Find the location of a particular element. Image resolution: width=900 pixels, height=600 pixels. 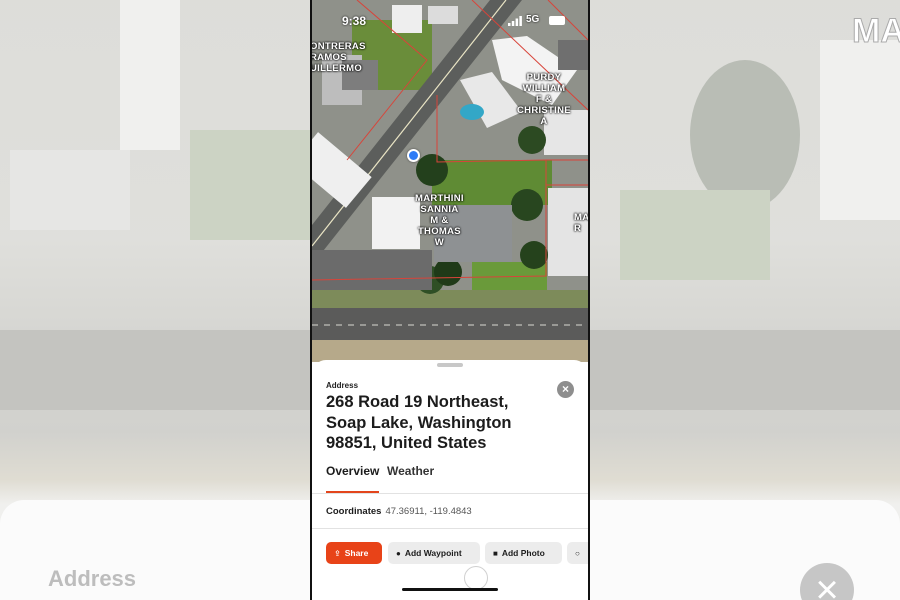

comment-button: ○ is located at coordinates (577, 553).